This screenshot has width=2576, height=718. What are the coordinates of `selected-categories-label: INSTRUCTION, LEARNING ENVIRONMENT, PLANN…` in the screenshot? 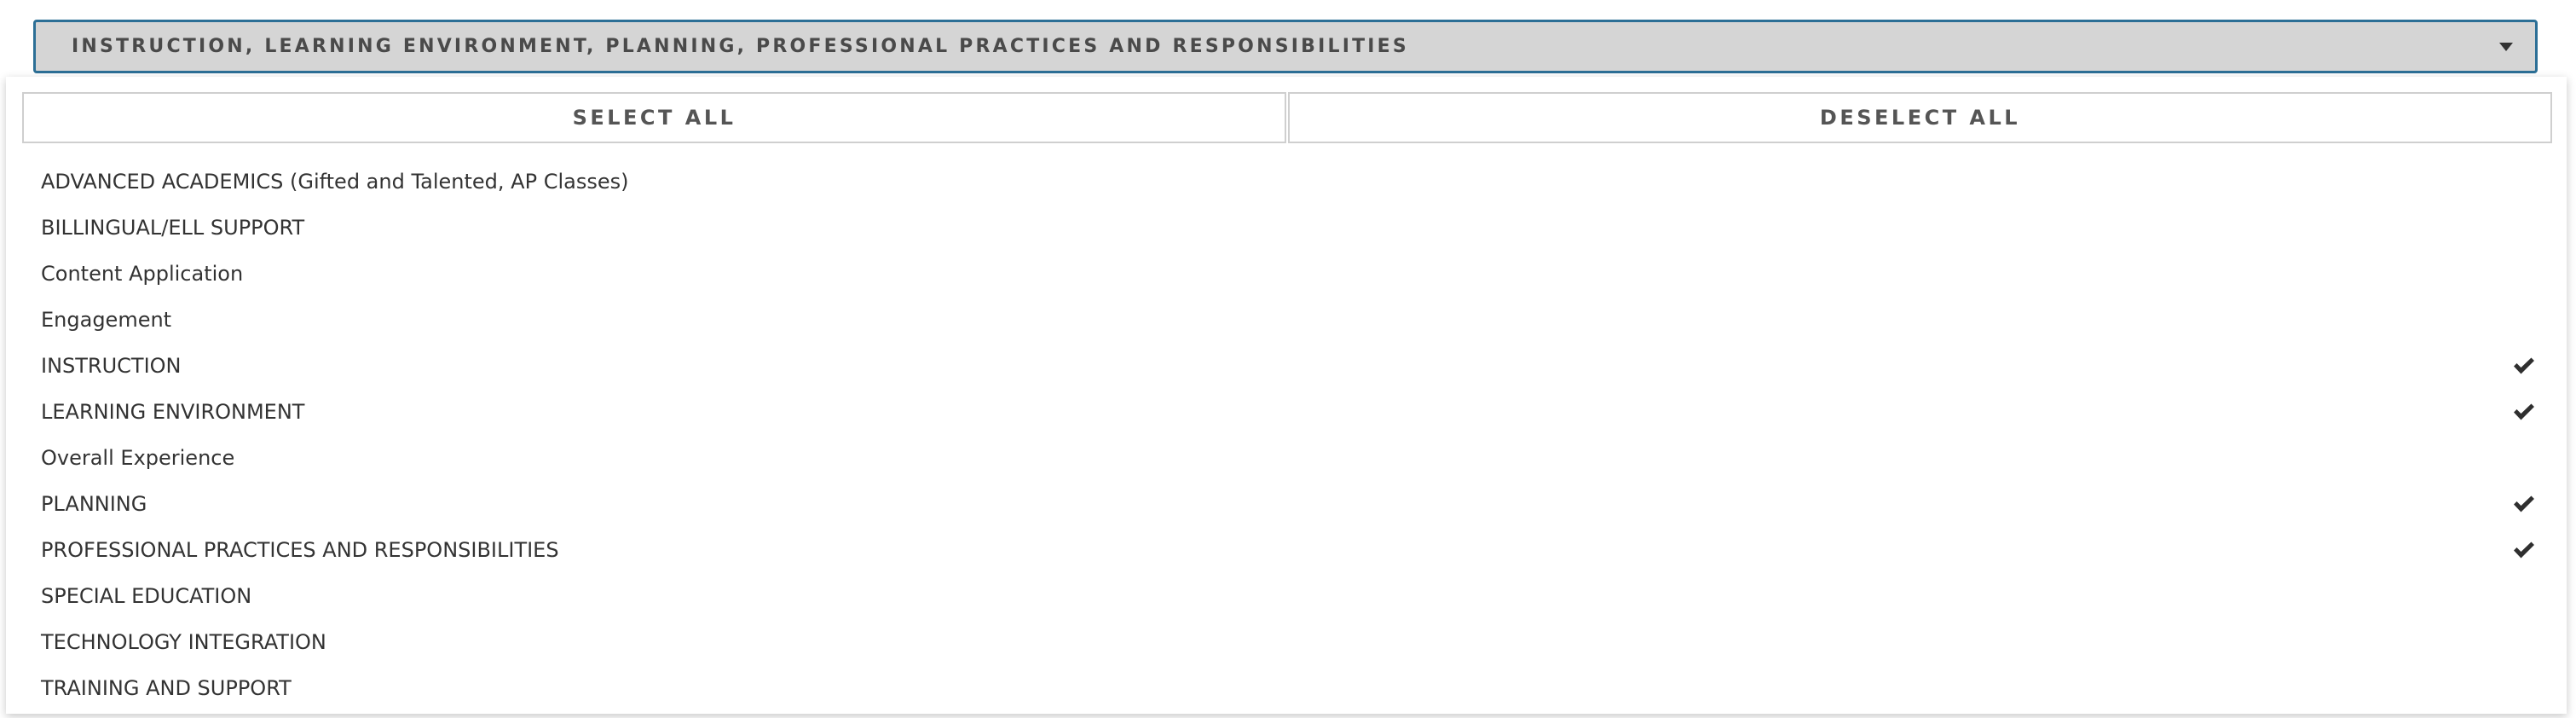 It's located at (740, 46).